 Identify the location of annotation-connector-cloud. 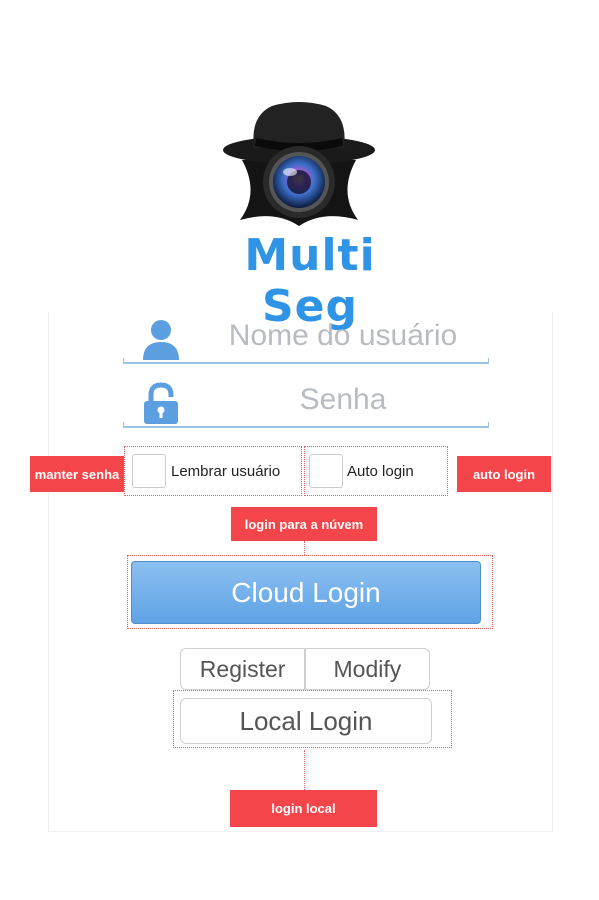
(304, 548).